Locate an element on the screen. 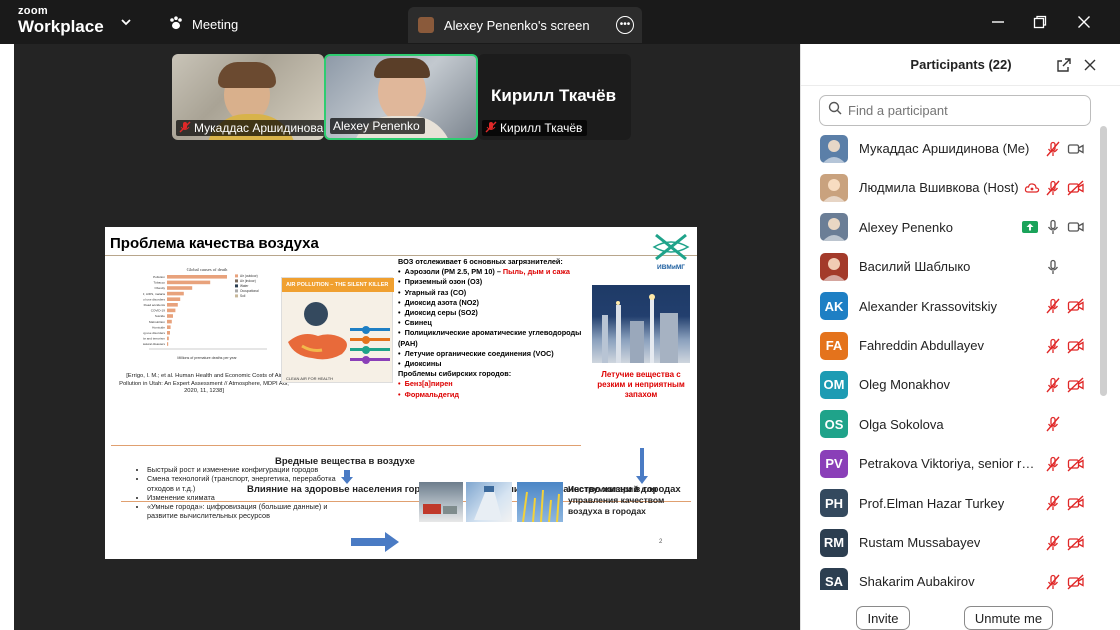  participant-hair is located at coordinates (247, 75).